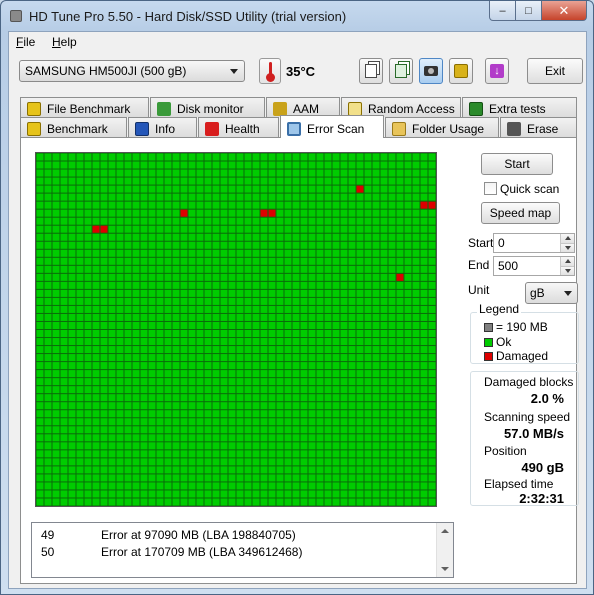 This screenshot has height=595, width=594. I want to click on speed-map-button: Speed map, so click(520, 213).